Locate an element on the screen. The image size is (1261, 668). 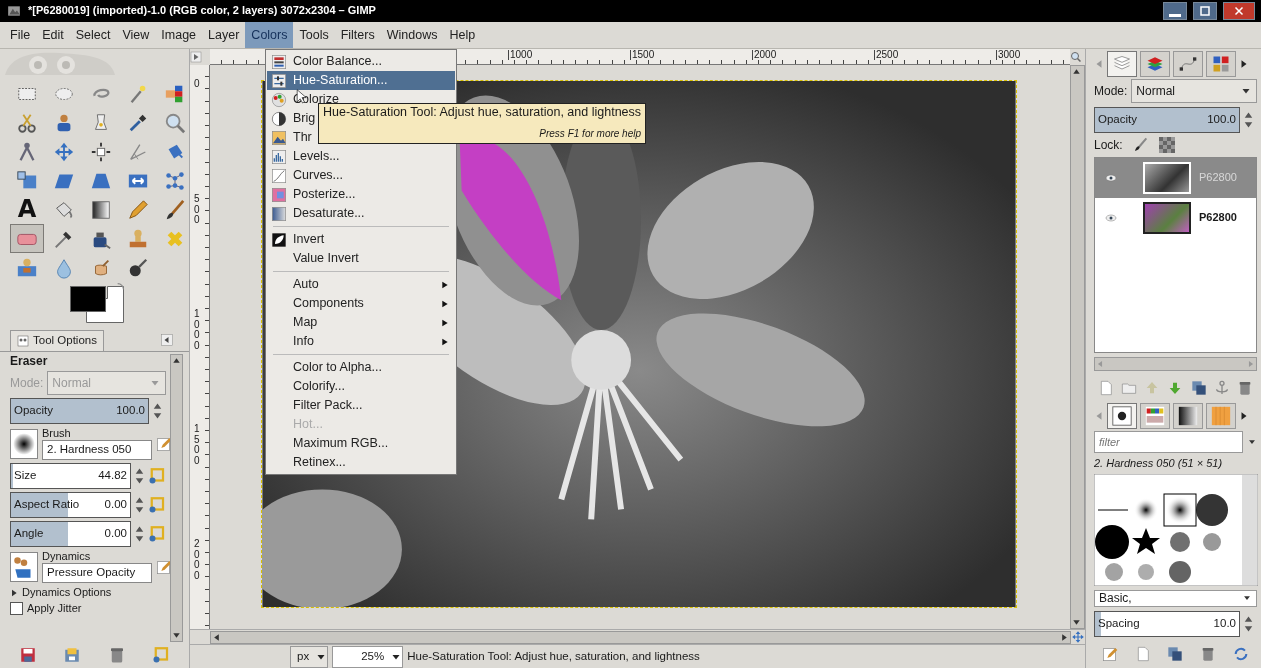
ruler-label: 0 is located at coordinates (197, 84).